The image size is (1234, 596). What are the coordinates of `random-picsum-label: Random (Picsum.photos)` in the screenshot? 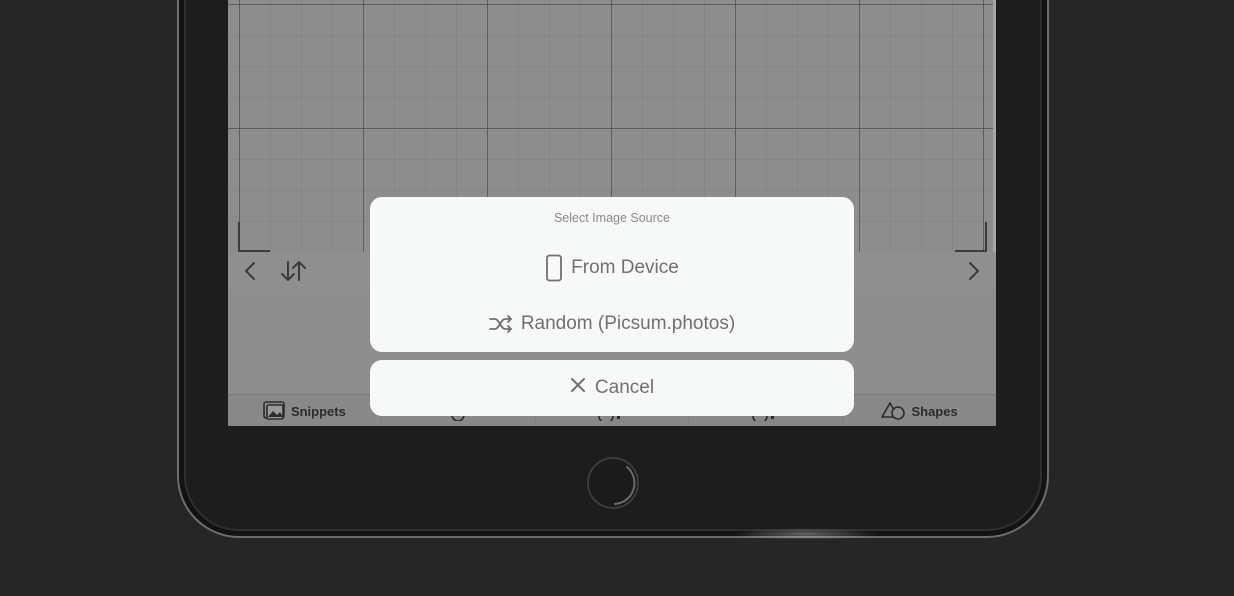 It's located at (628, 323).